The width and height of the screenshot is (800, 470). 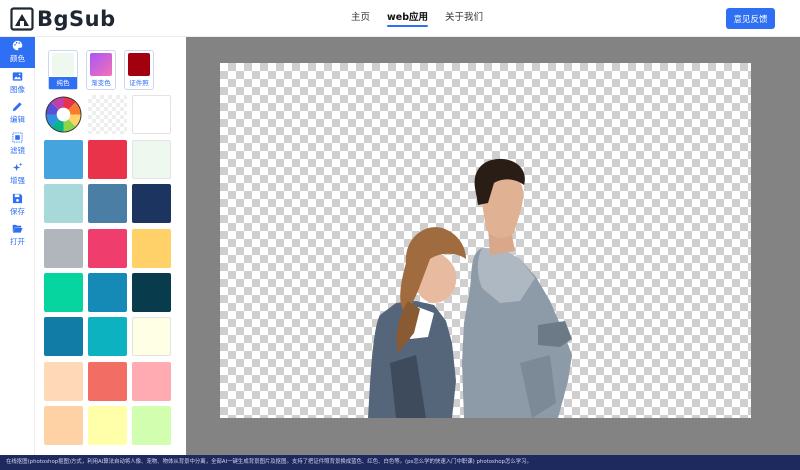 I want to click on sidebar-item-image: 图像, so click(x=17, y=83).